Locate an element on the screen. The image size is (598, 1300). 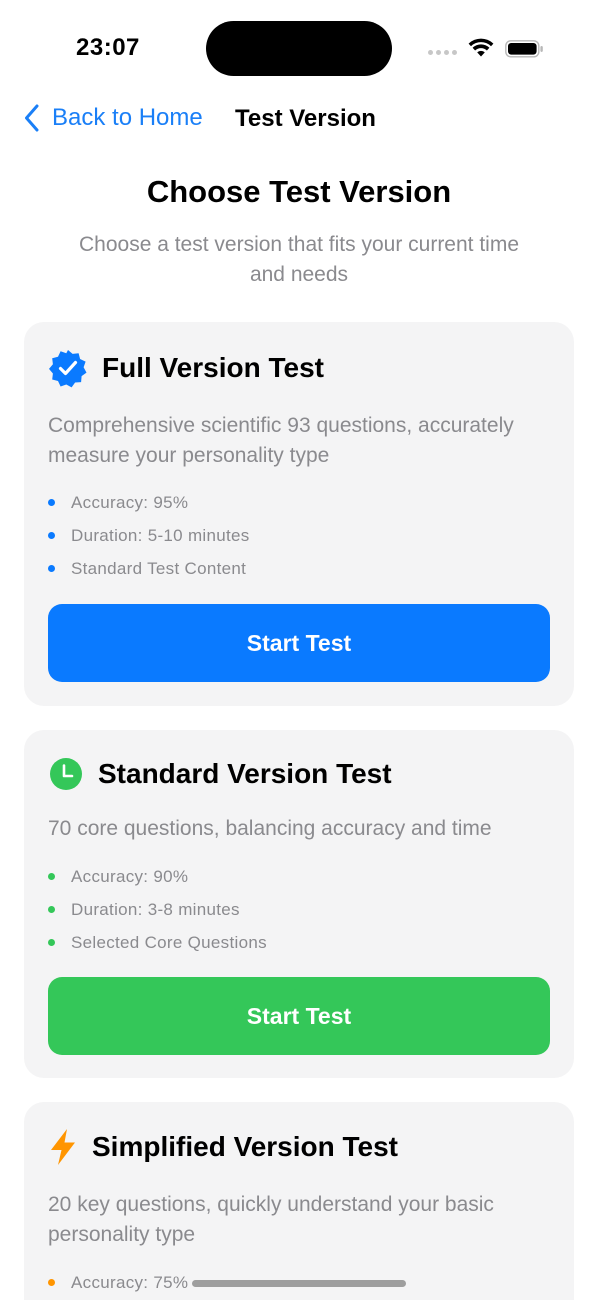
card-header: Full Version Test is located at coordinates (186, 368).